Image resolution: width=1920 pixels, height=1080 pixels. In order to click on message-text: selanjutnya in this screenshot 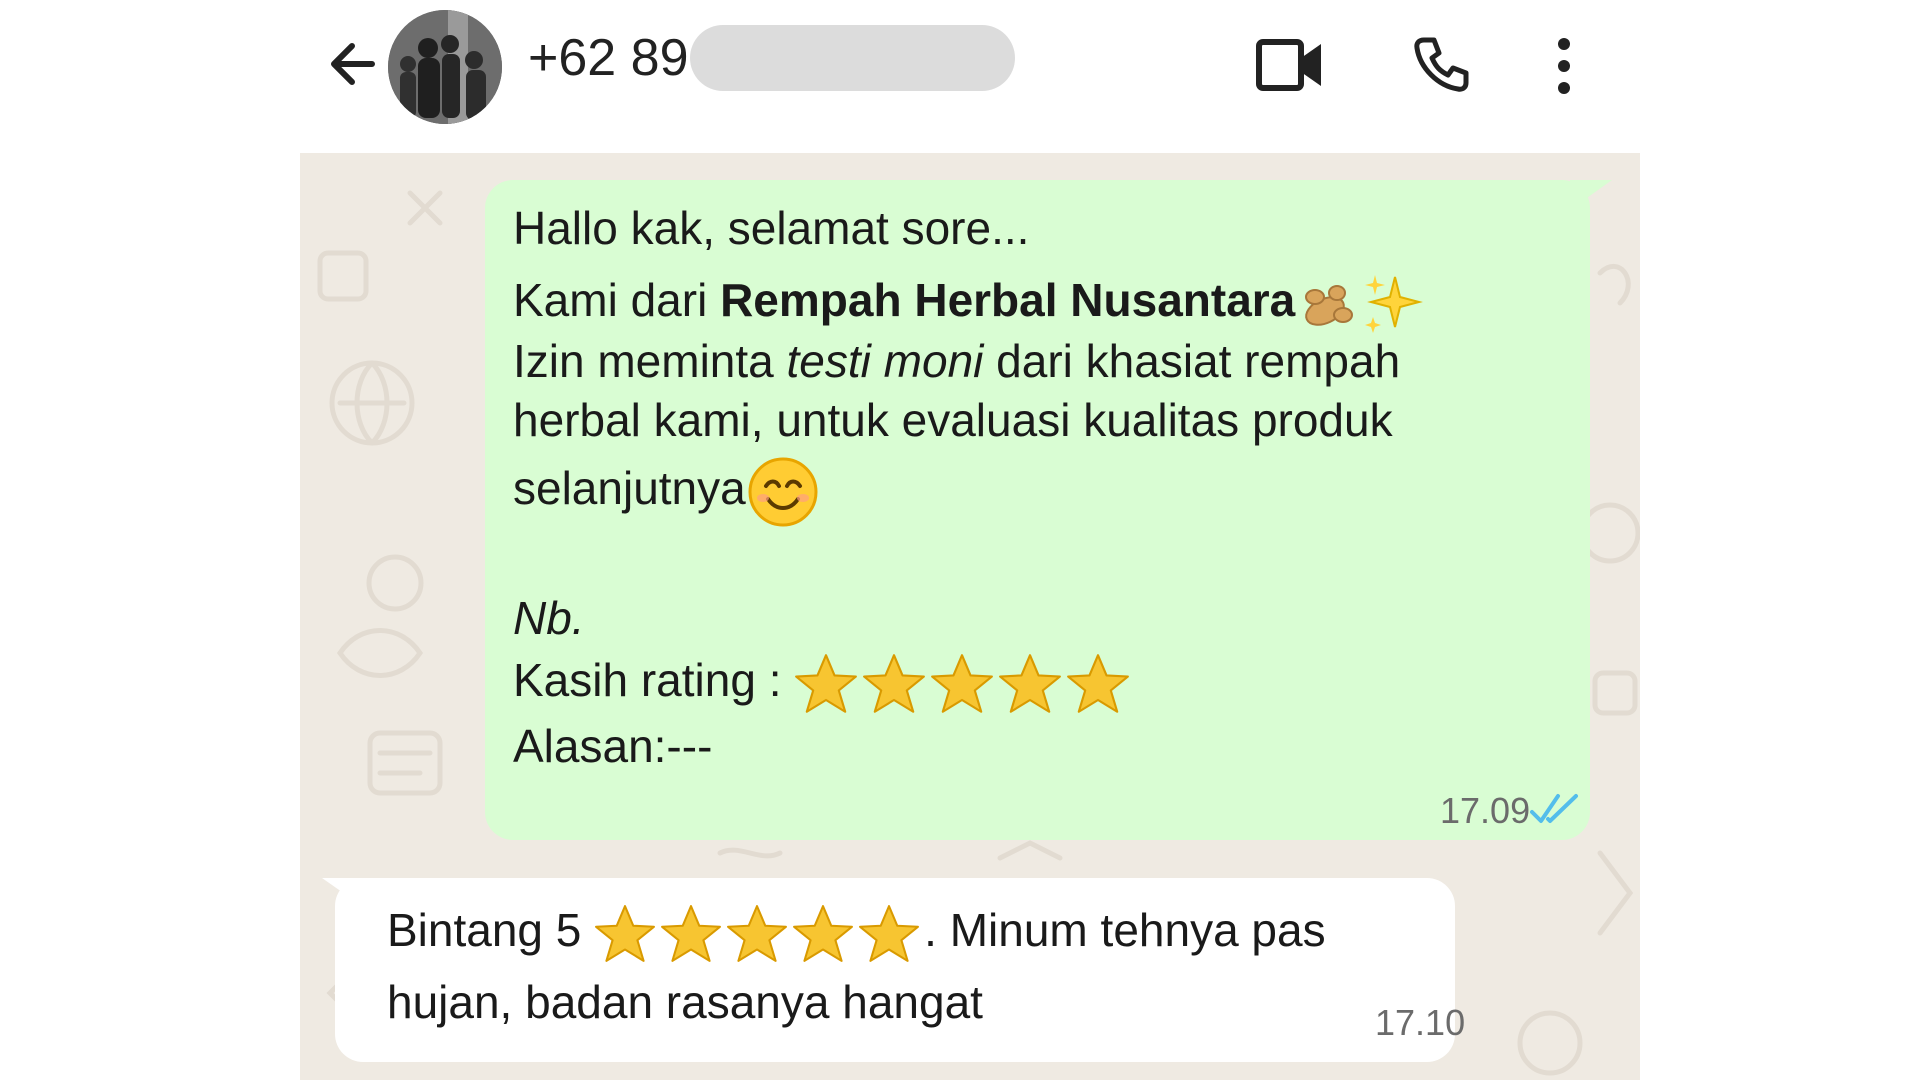, I will do `click(629, 488)`.